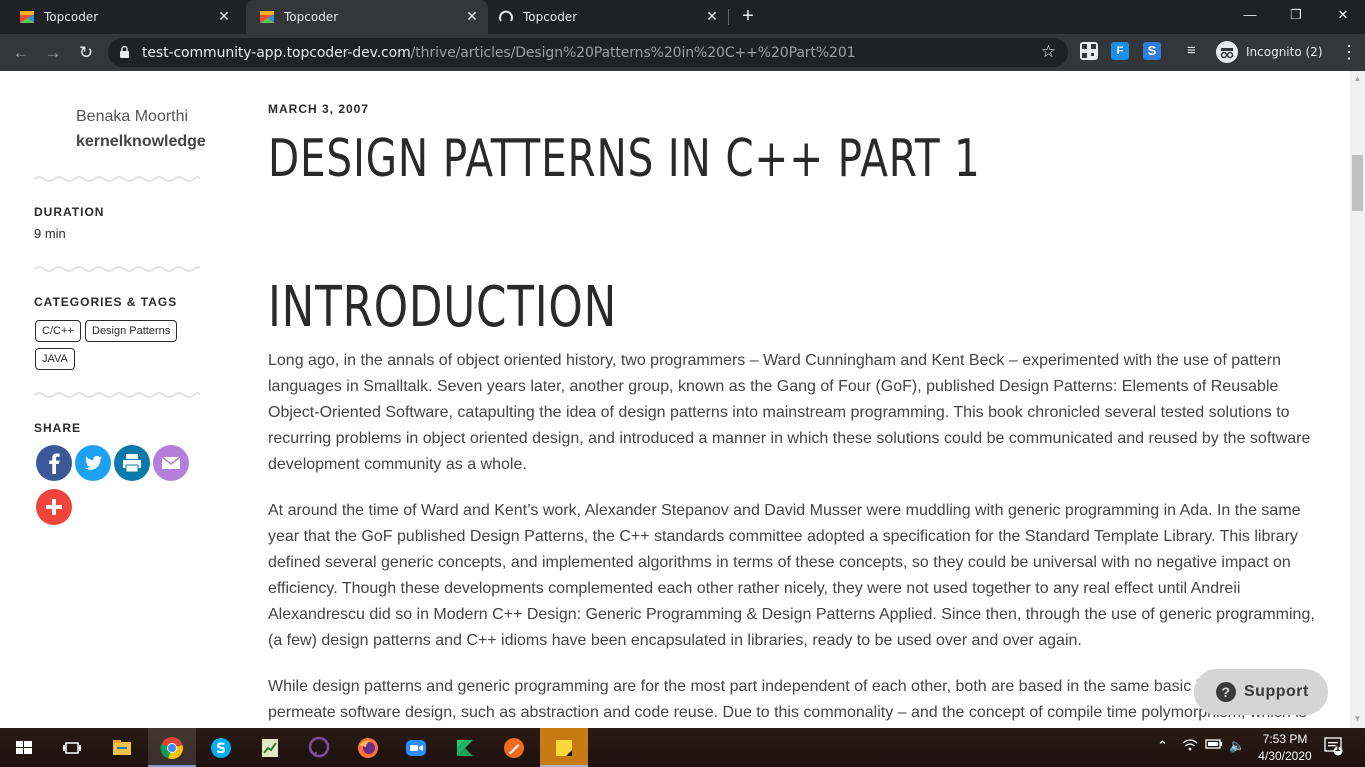 Image resolution: width=1365 pixels, height=767 pixels. I want to click on twitter-icon, so click(93, 462).